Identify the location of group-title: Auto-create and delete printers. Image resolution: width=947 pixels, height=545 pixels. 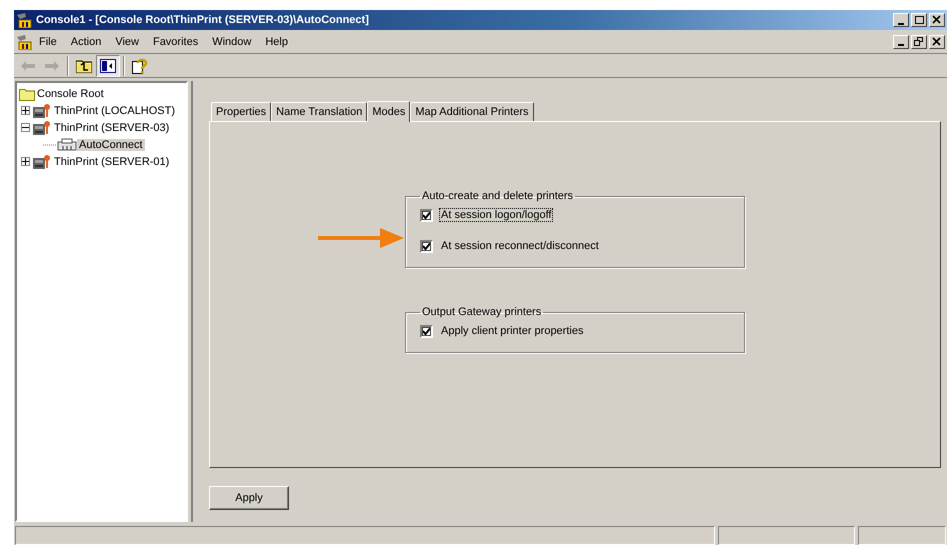
(497, 196).